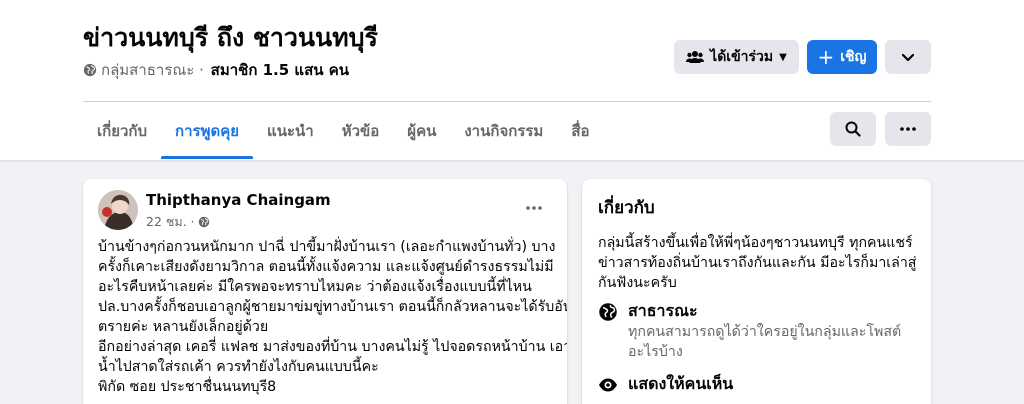 This screenshot has width=1024, height=404. I want to click on post-line: พิกัด ซอย ประชาชื่นนนทบุรี8, so click(187, 387).